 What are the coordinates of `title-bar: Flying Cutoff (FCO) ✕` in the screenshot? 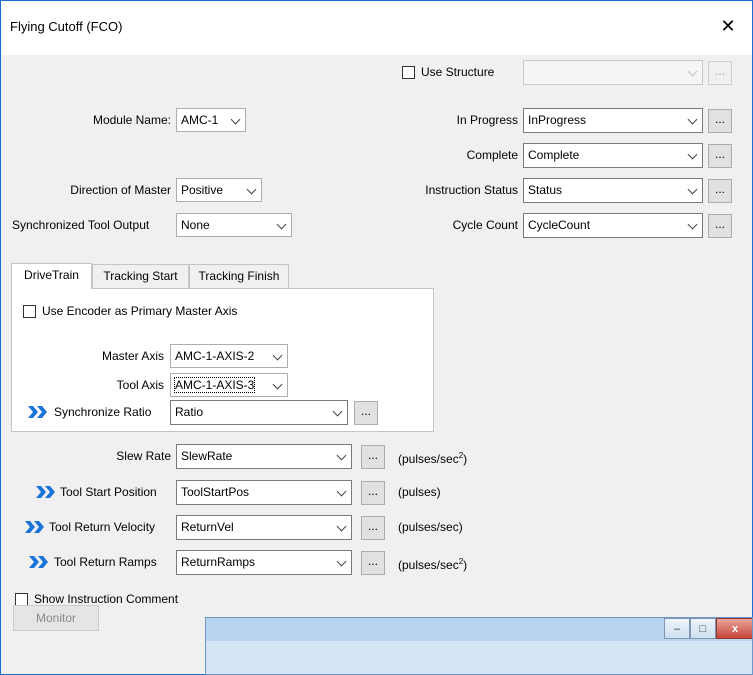 It's located at (376, 28).